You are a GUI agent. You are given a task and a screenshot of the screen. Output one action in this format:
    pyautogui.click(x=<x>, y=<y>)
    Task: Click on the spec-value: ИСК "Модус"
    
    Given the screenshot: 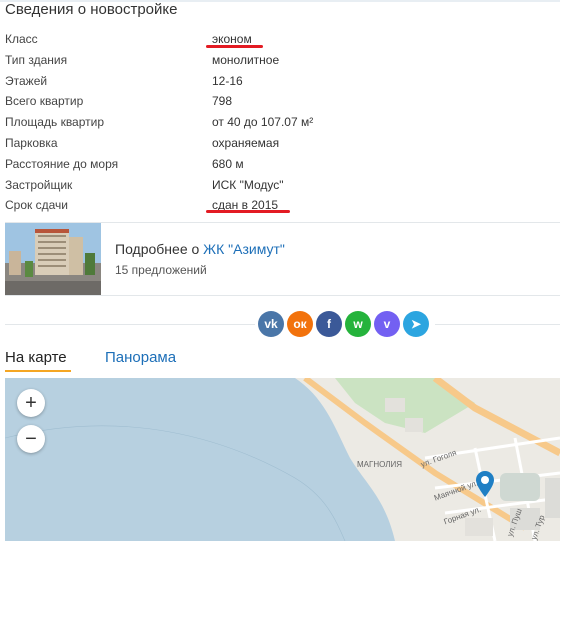 What is the action you would take?
    pyautogui.click(x=248, y=184)
    